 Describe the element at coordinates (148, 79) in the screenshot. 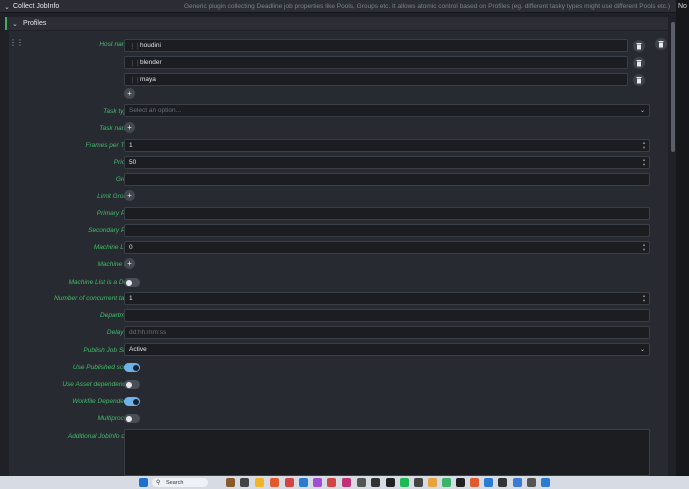

I see `host-name-value: maya` at that location.